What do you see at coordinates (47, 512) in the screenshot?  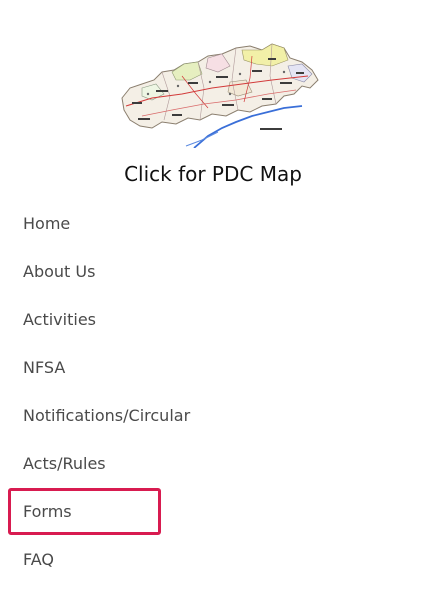 I see `nav-item-forms: Forms` at bounding box center [47, 512].